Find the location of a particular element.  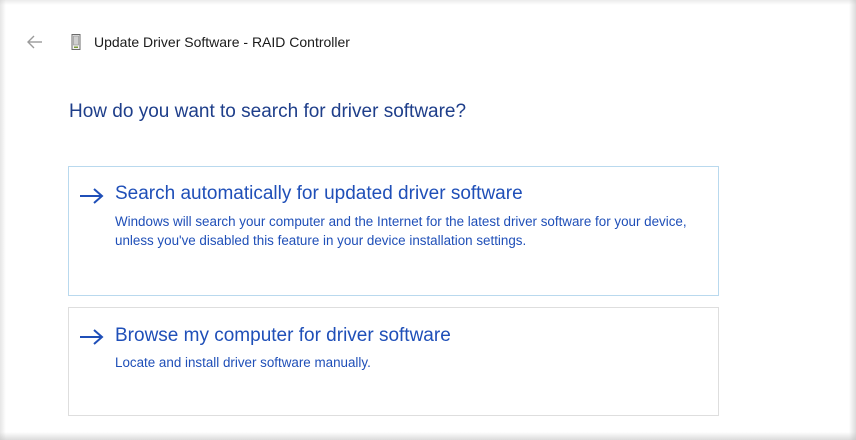

device-icon is located at coordinates (76, 42).